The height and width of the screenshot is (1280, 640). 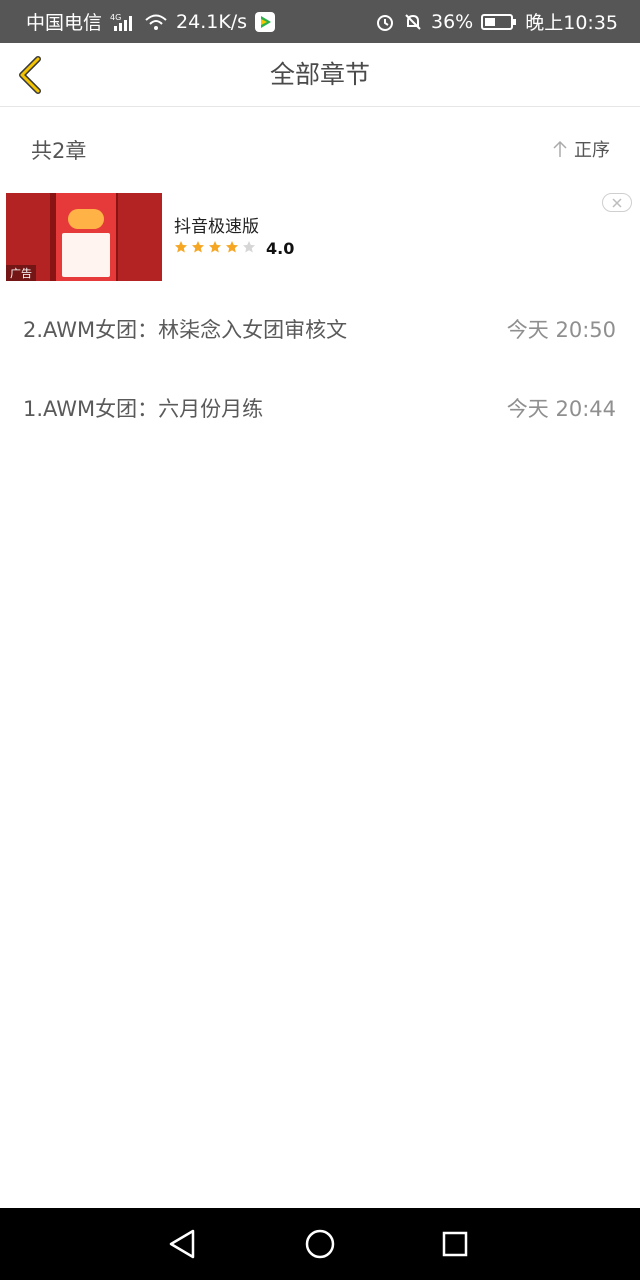 I want to click on home-circle-icon, so click(x=320, y=1244).